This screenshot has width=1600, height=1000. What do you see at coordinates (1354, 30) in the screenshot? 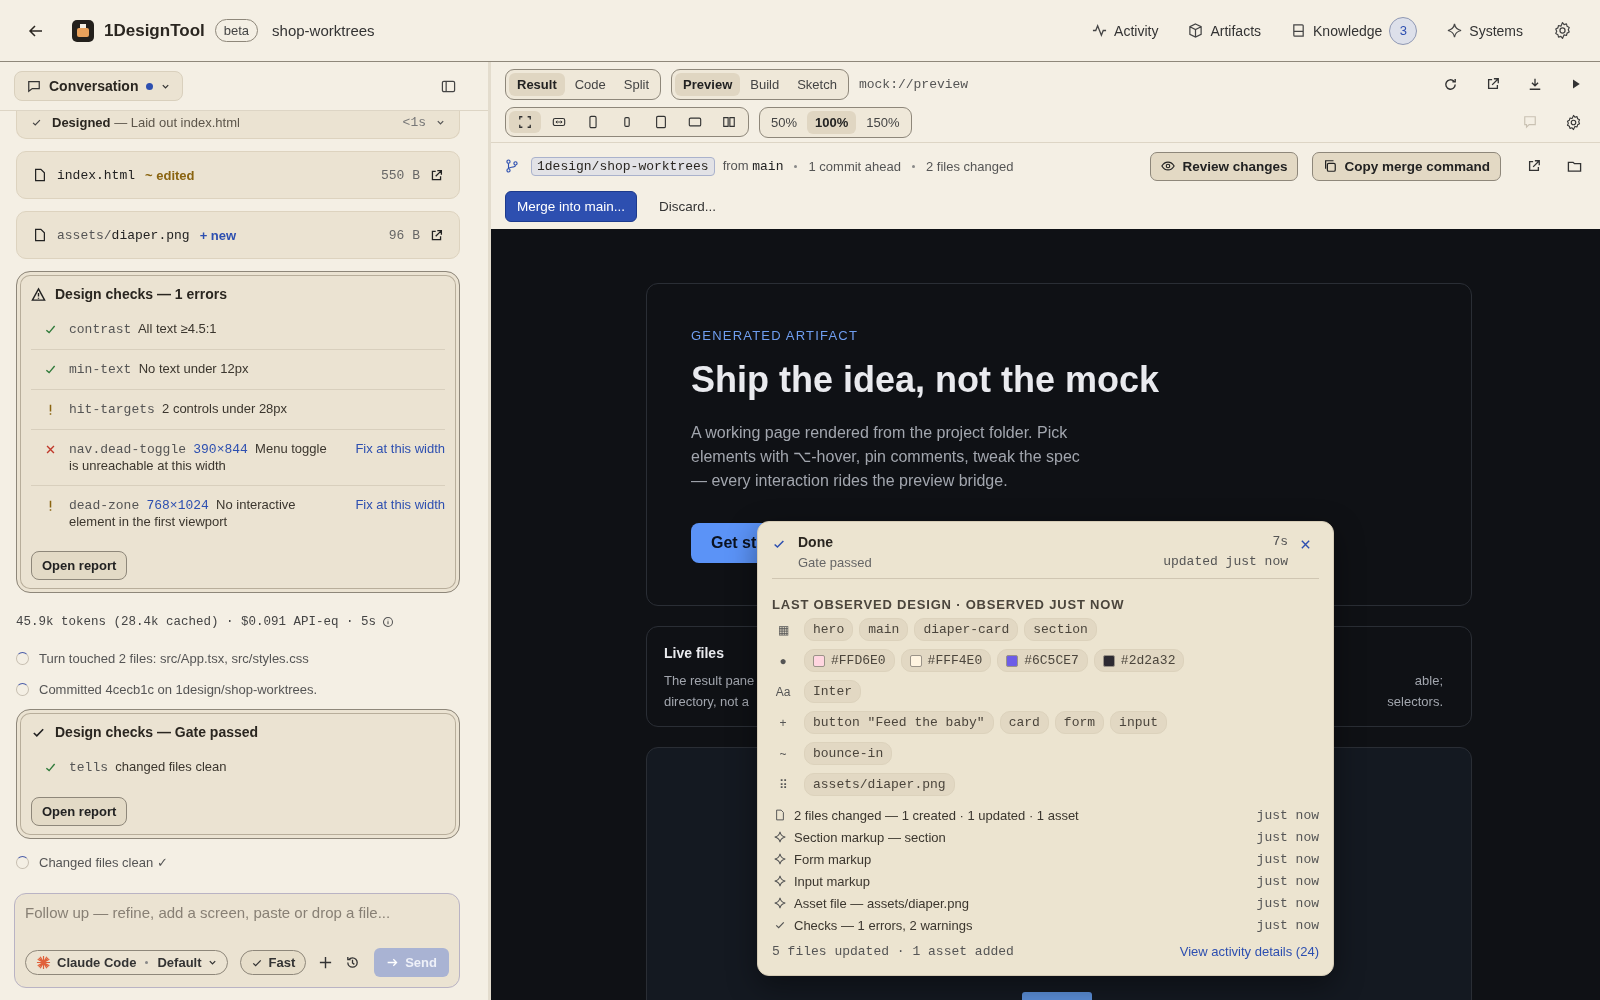
I see `nav-link: Knowledge 3` at bounding box center [1354, 30].